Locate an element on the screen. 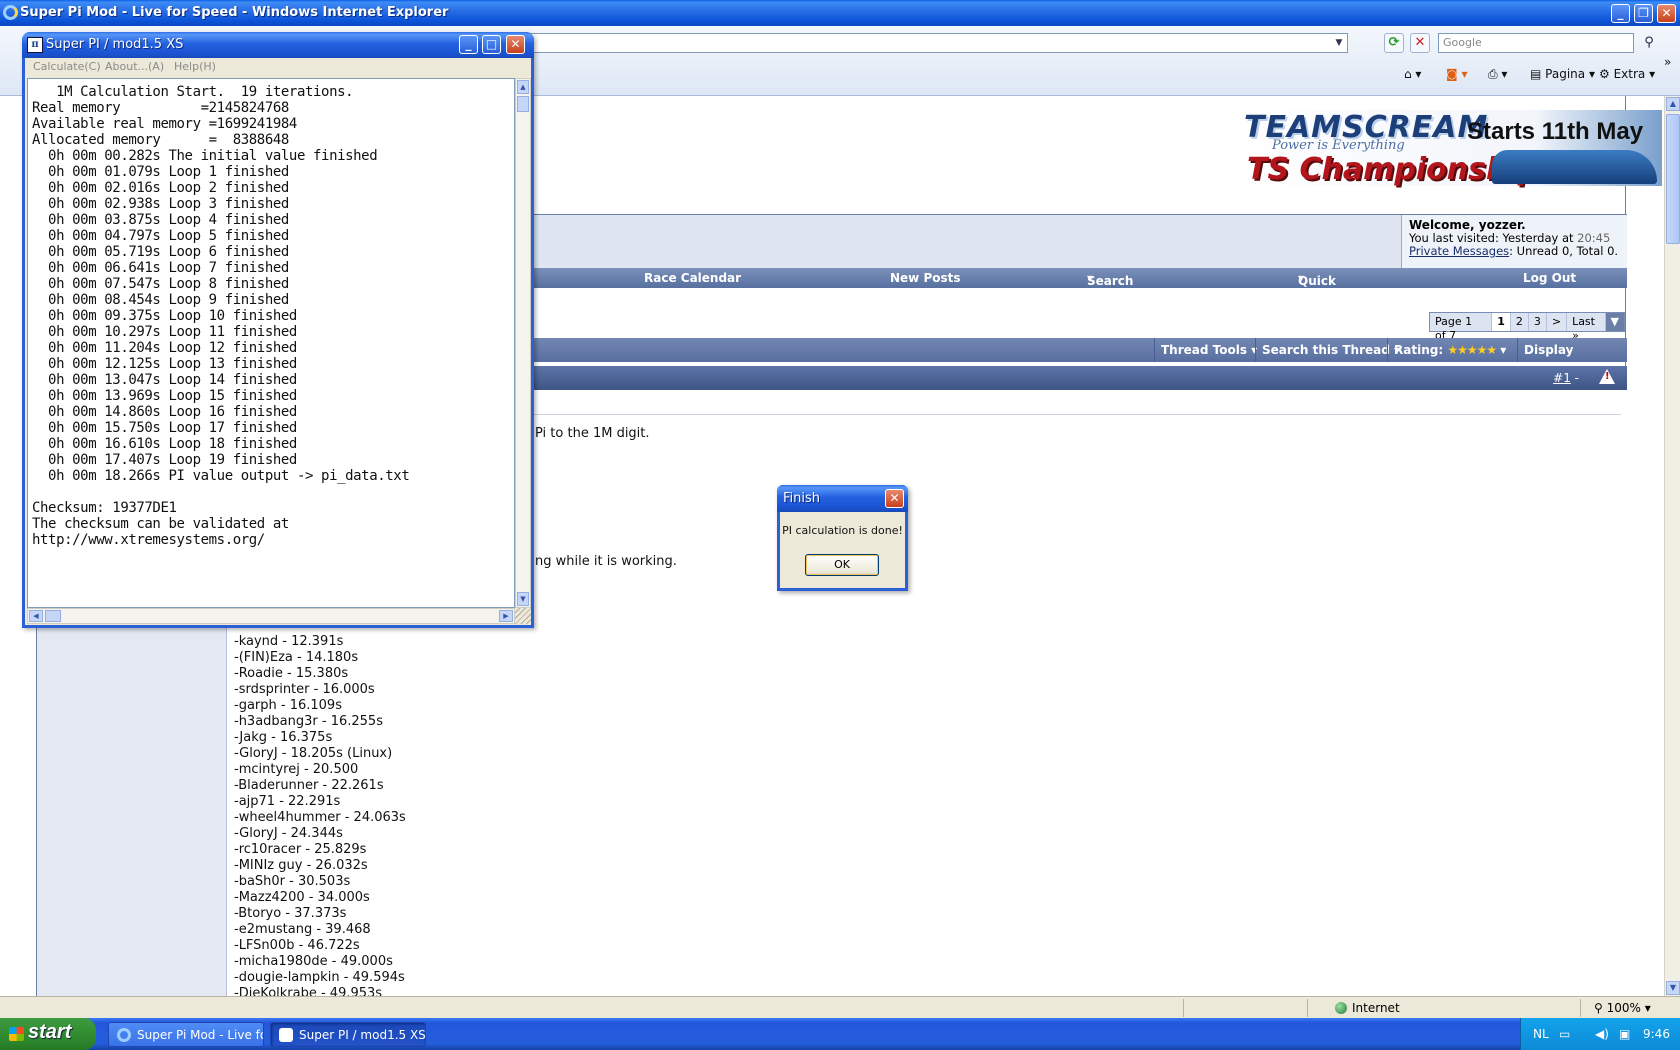 This screenshot has height=1050, width=1680. rating-menu: Rating: ★★★★★ ▾ is located at coordinates (1449, 350).